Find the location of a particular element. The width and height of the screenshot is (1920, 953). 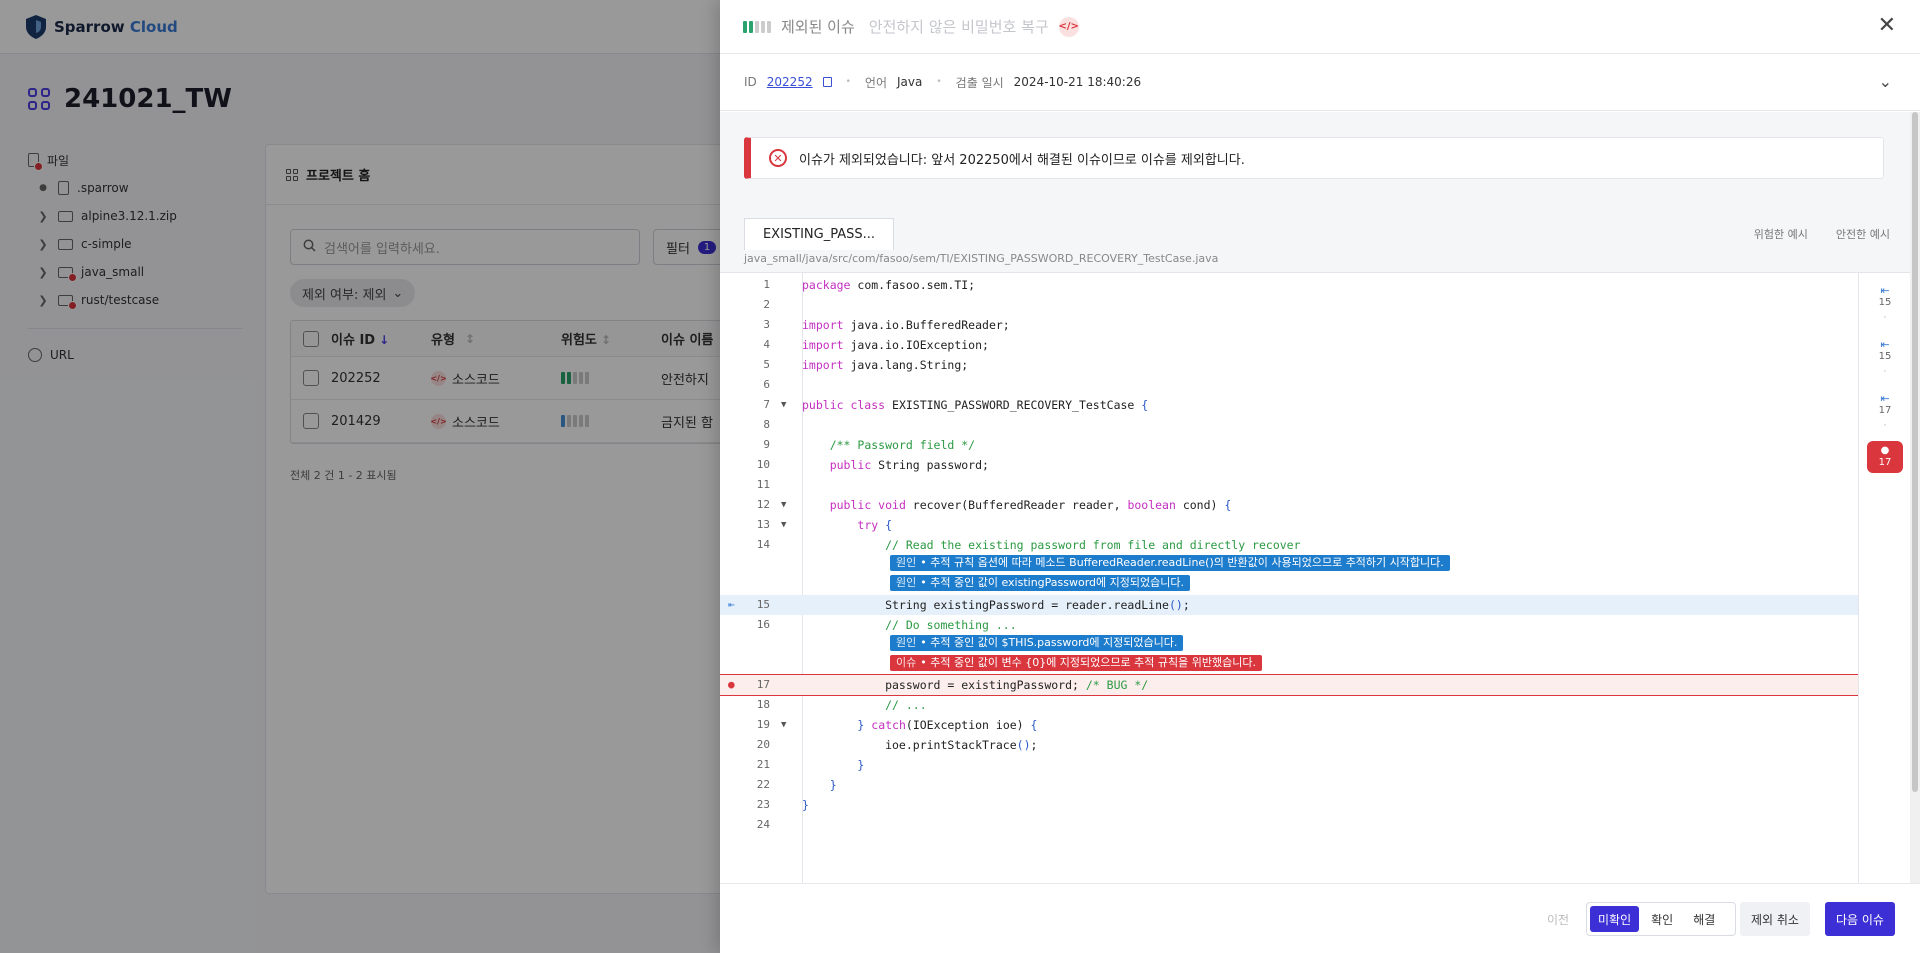

status-unconfirmed: 미확인 is located at coordinates (1615, 919).